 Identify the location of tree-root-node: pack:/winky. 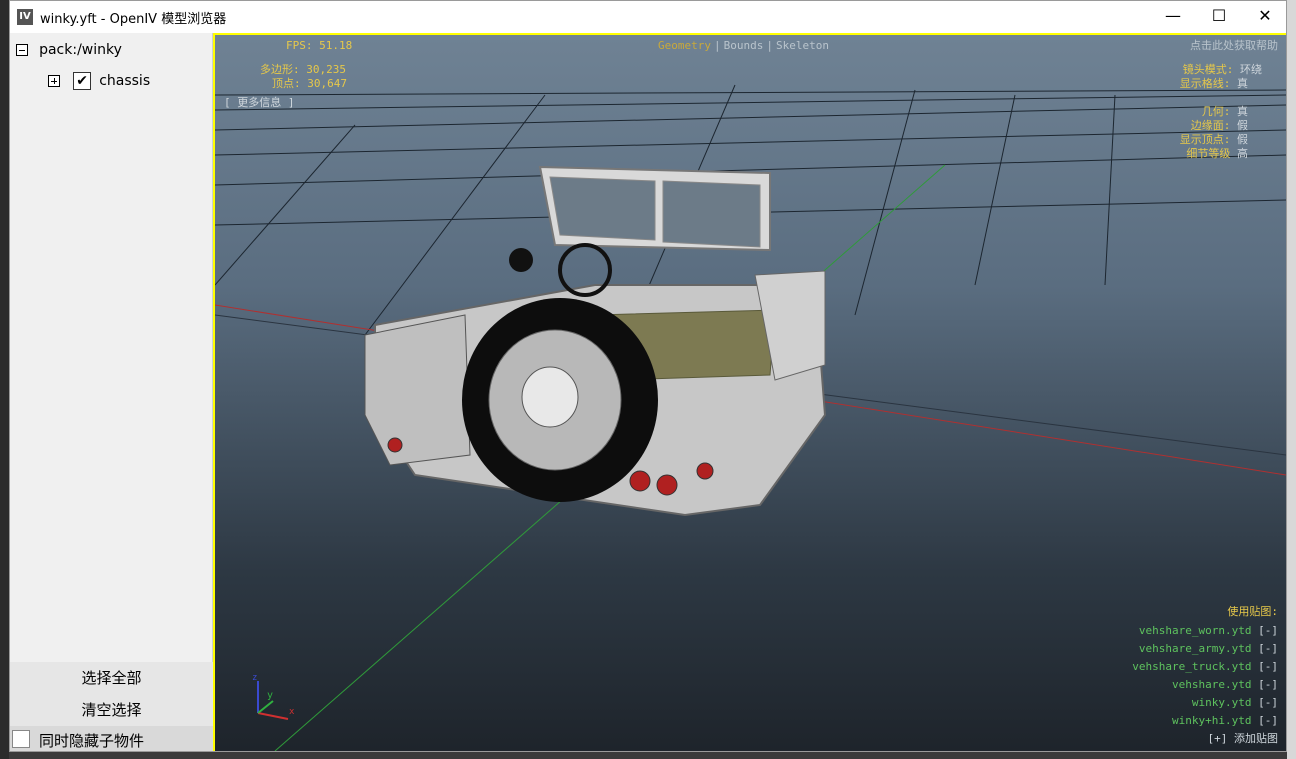
(69, 49).